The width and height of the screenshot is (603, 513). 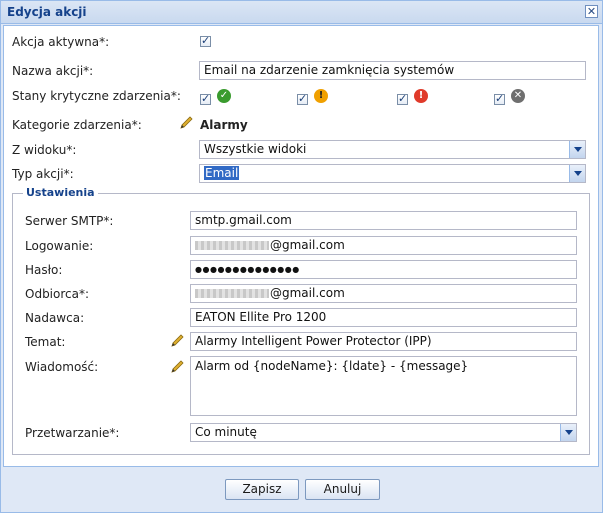 I want to click on critical-icon: !, so click(x=421, y=96).